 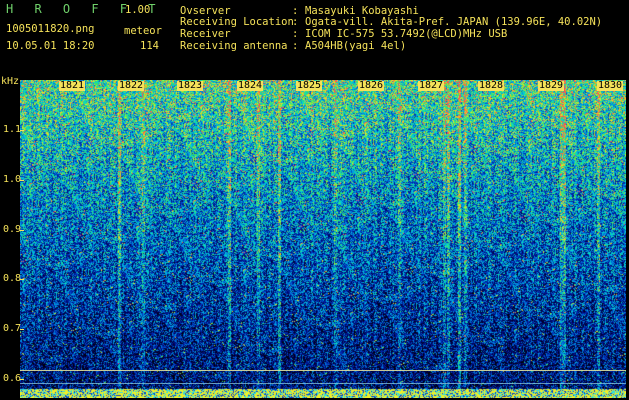 What do you see at coordinates (72, 85) in the screenshot?
I see `x-tick-label: 1821` at bounding box center [72, 85].